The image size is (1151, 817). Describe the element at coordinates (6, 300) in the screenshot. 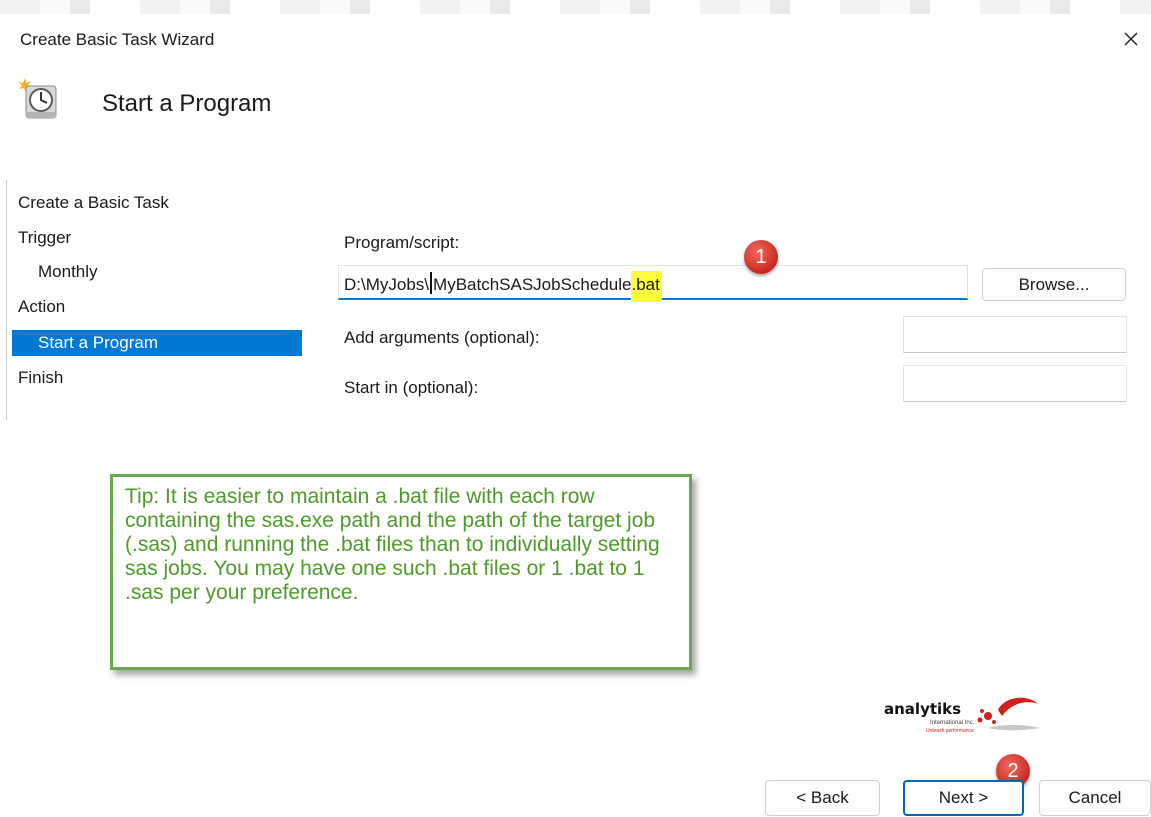

I see `nav-divider` at that location.